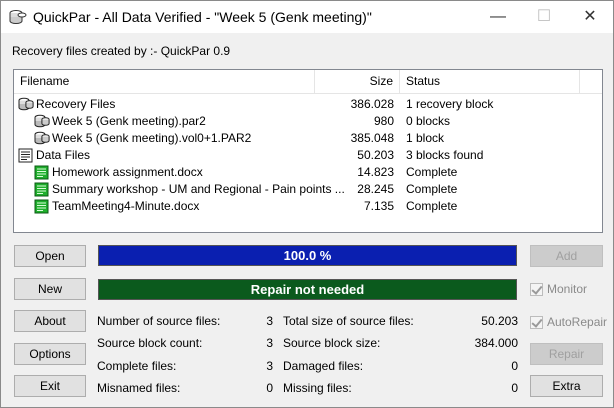 This screenshot has width=614, height=408. I want to click on quickpar-app-icon, so click(18, 17).